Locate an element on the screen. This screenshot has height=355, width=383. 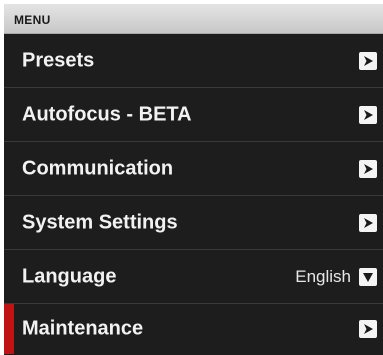
menu-item-label: Autofocus - BETA is located at coordinates (107, 114).